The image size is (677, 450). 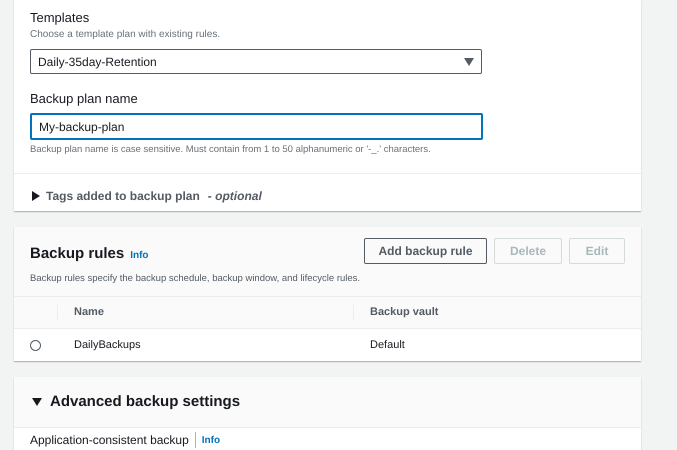 What do you see at coordinates (35, 345) in the screenshot?
I see `row-radio` at bounding box center [35, 345].